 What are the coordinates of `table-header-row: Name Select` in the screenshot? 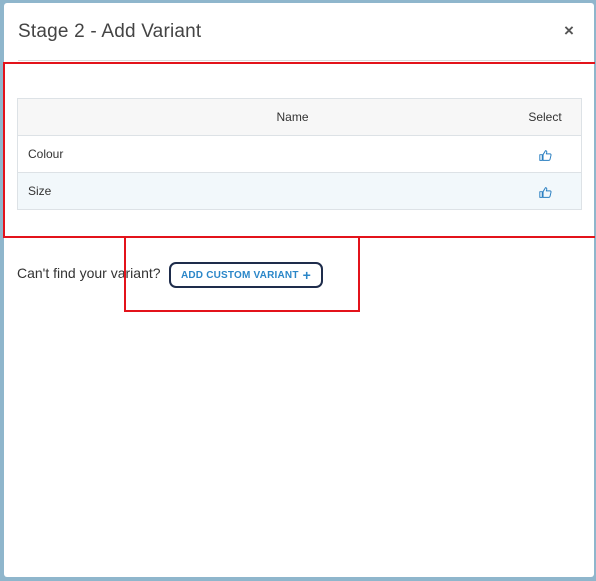 It's located at (299, 117).